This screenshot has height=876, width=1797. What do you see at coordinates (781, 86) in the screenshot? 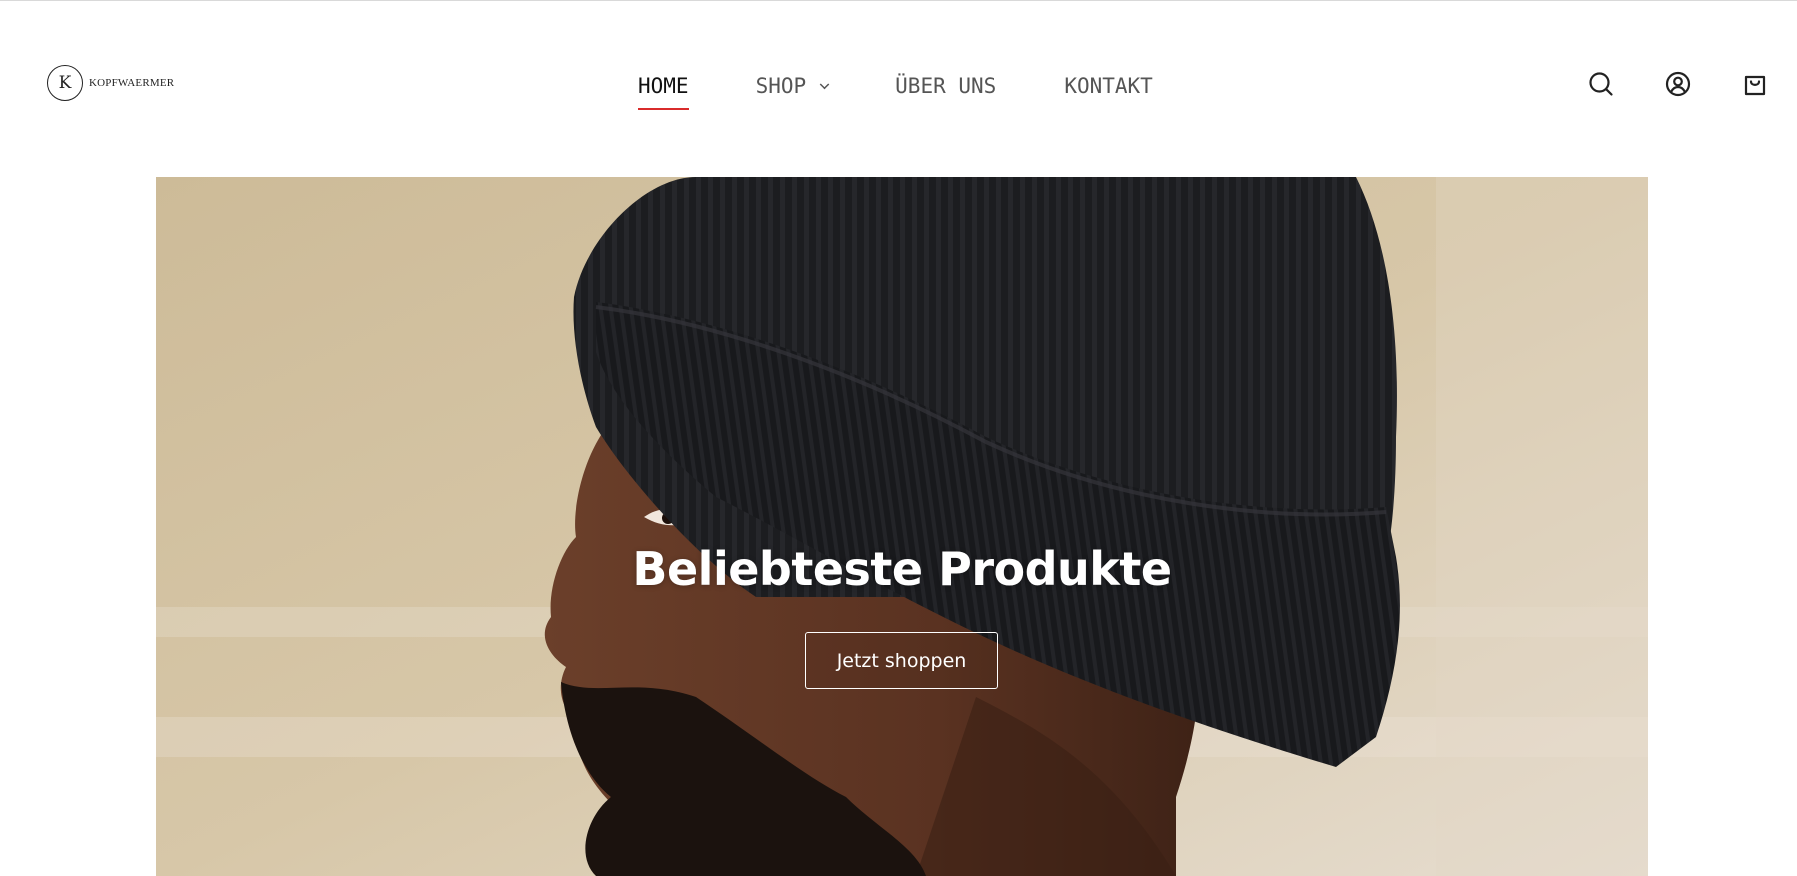
I see `nav-item-label: SHOP` at bounding box center [781, 86].